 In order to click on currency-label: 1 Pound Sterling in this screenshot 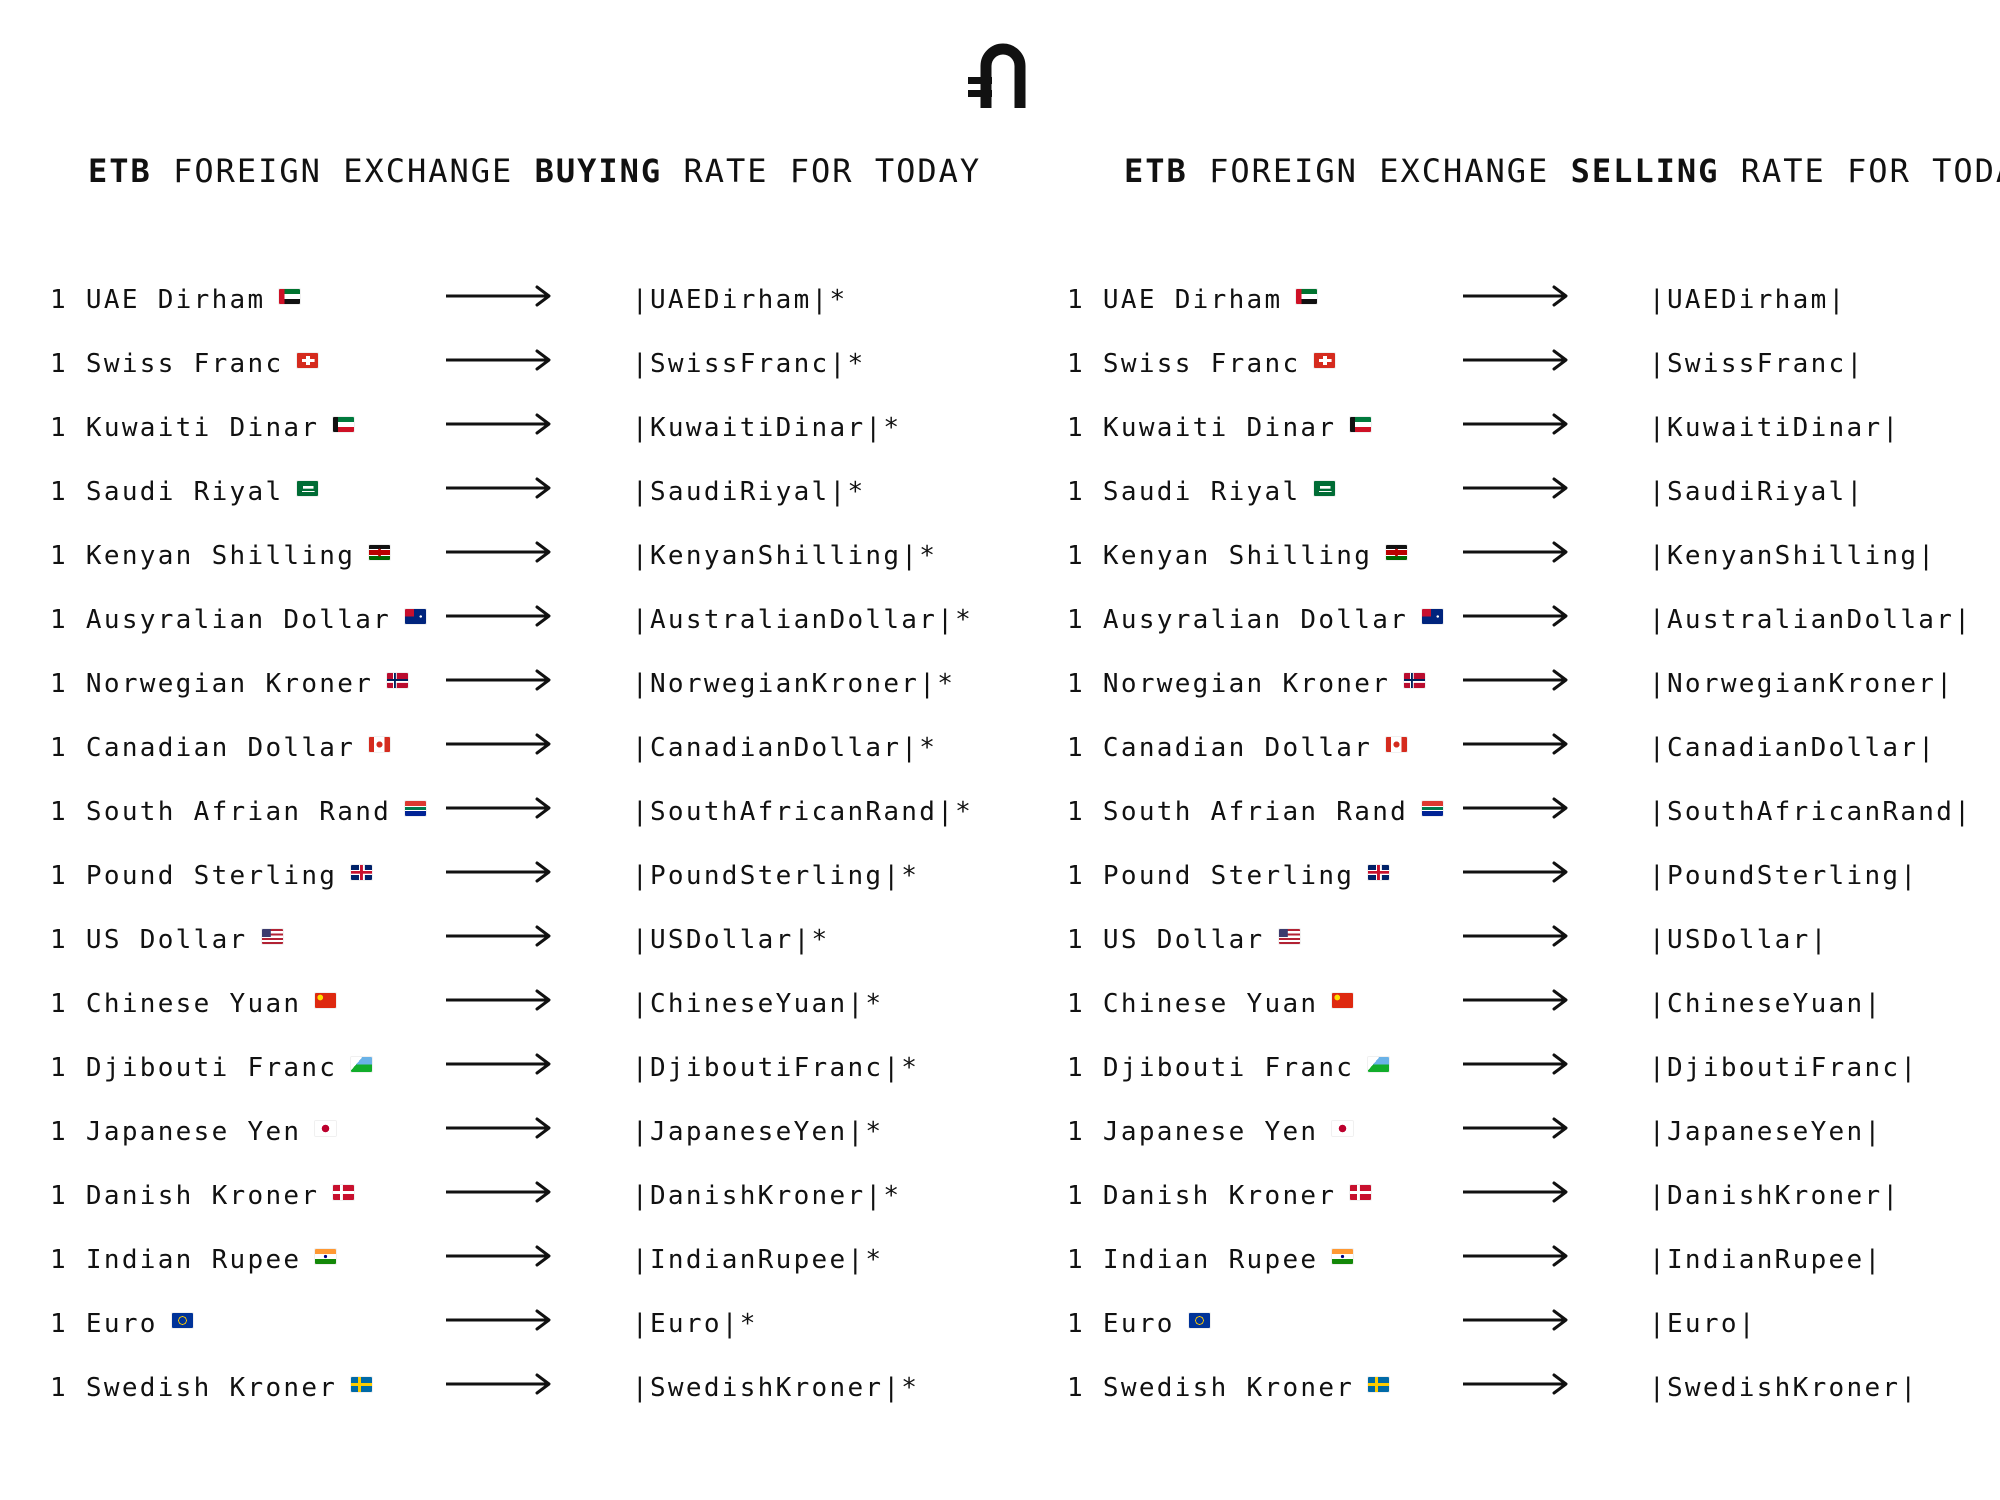, I will do `click(194, 876)`.